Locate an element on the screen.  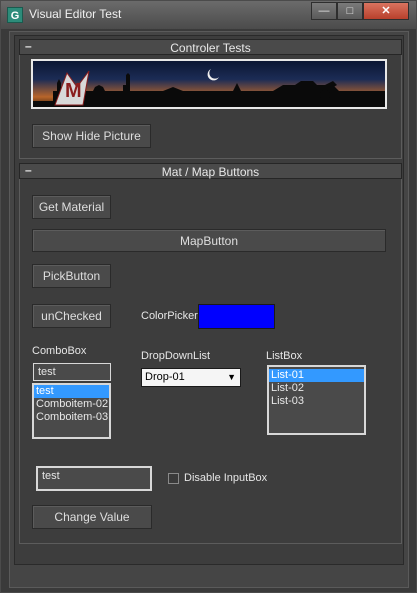
title-bar: G Visual Editor Test — □ ✕ is located at coordinates (208, 15).